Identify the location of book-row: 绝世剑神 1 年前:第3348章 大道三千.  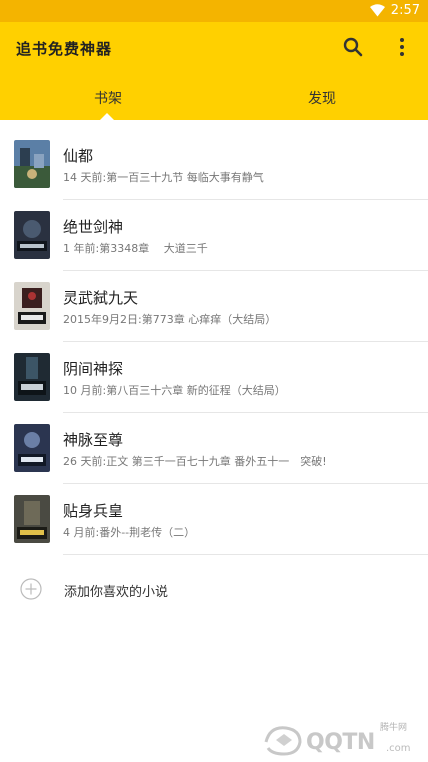
(214, 235).